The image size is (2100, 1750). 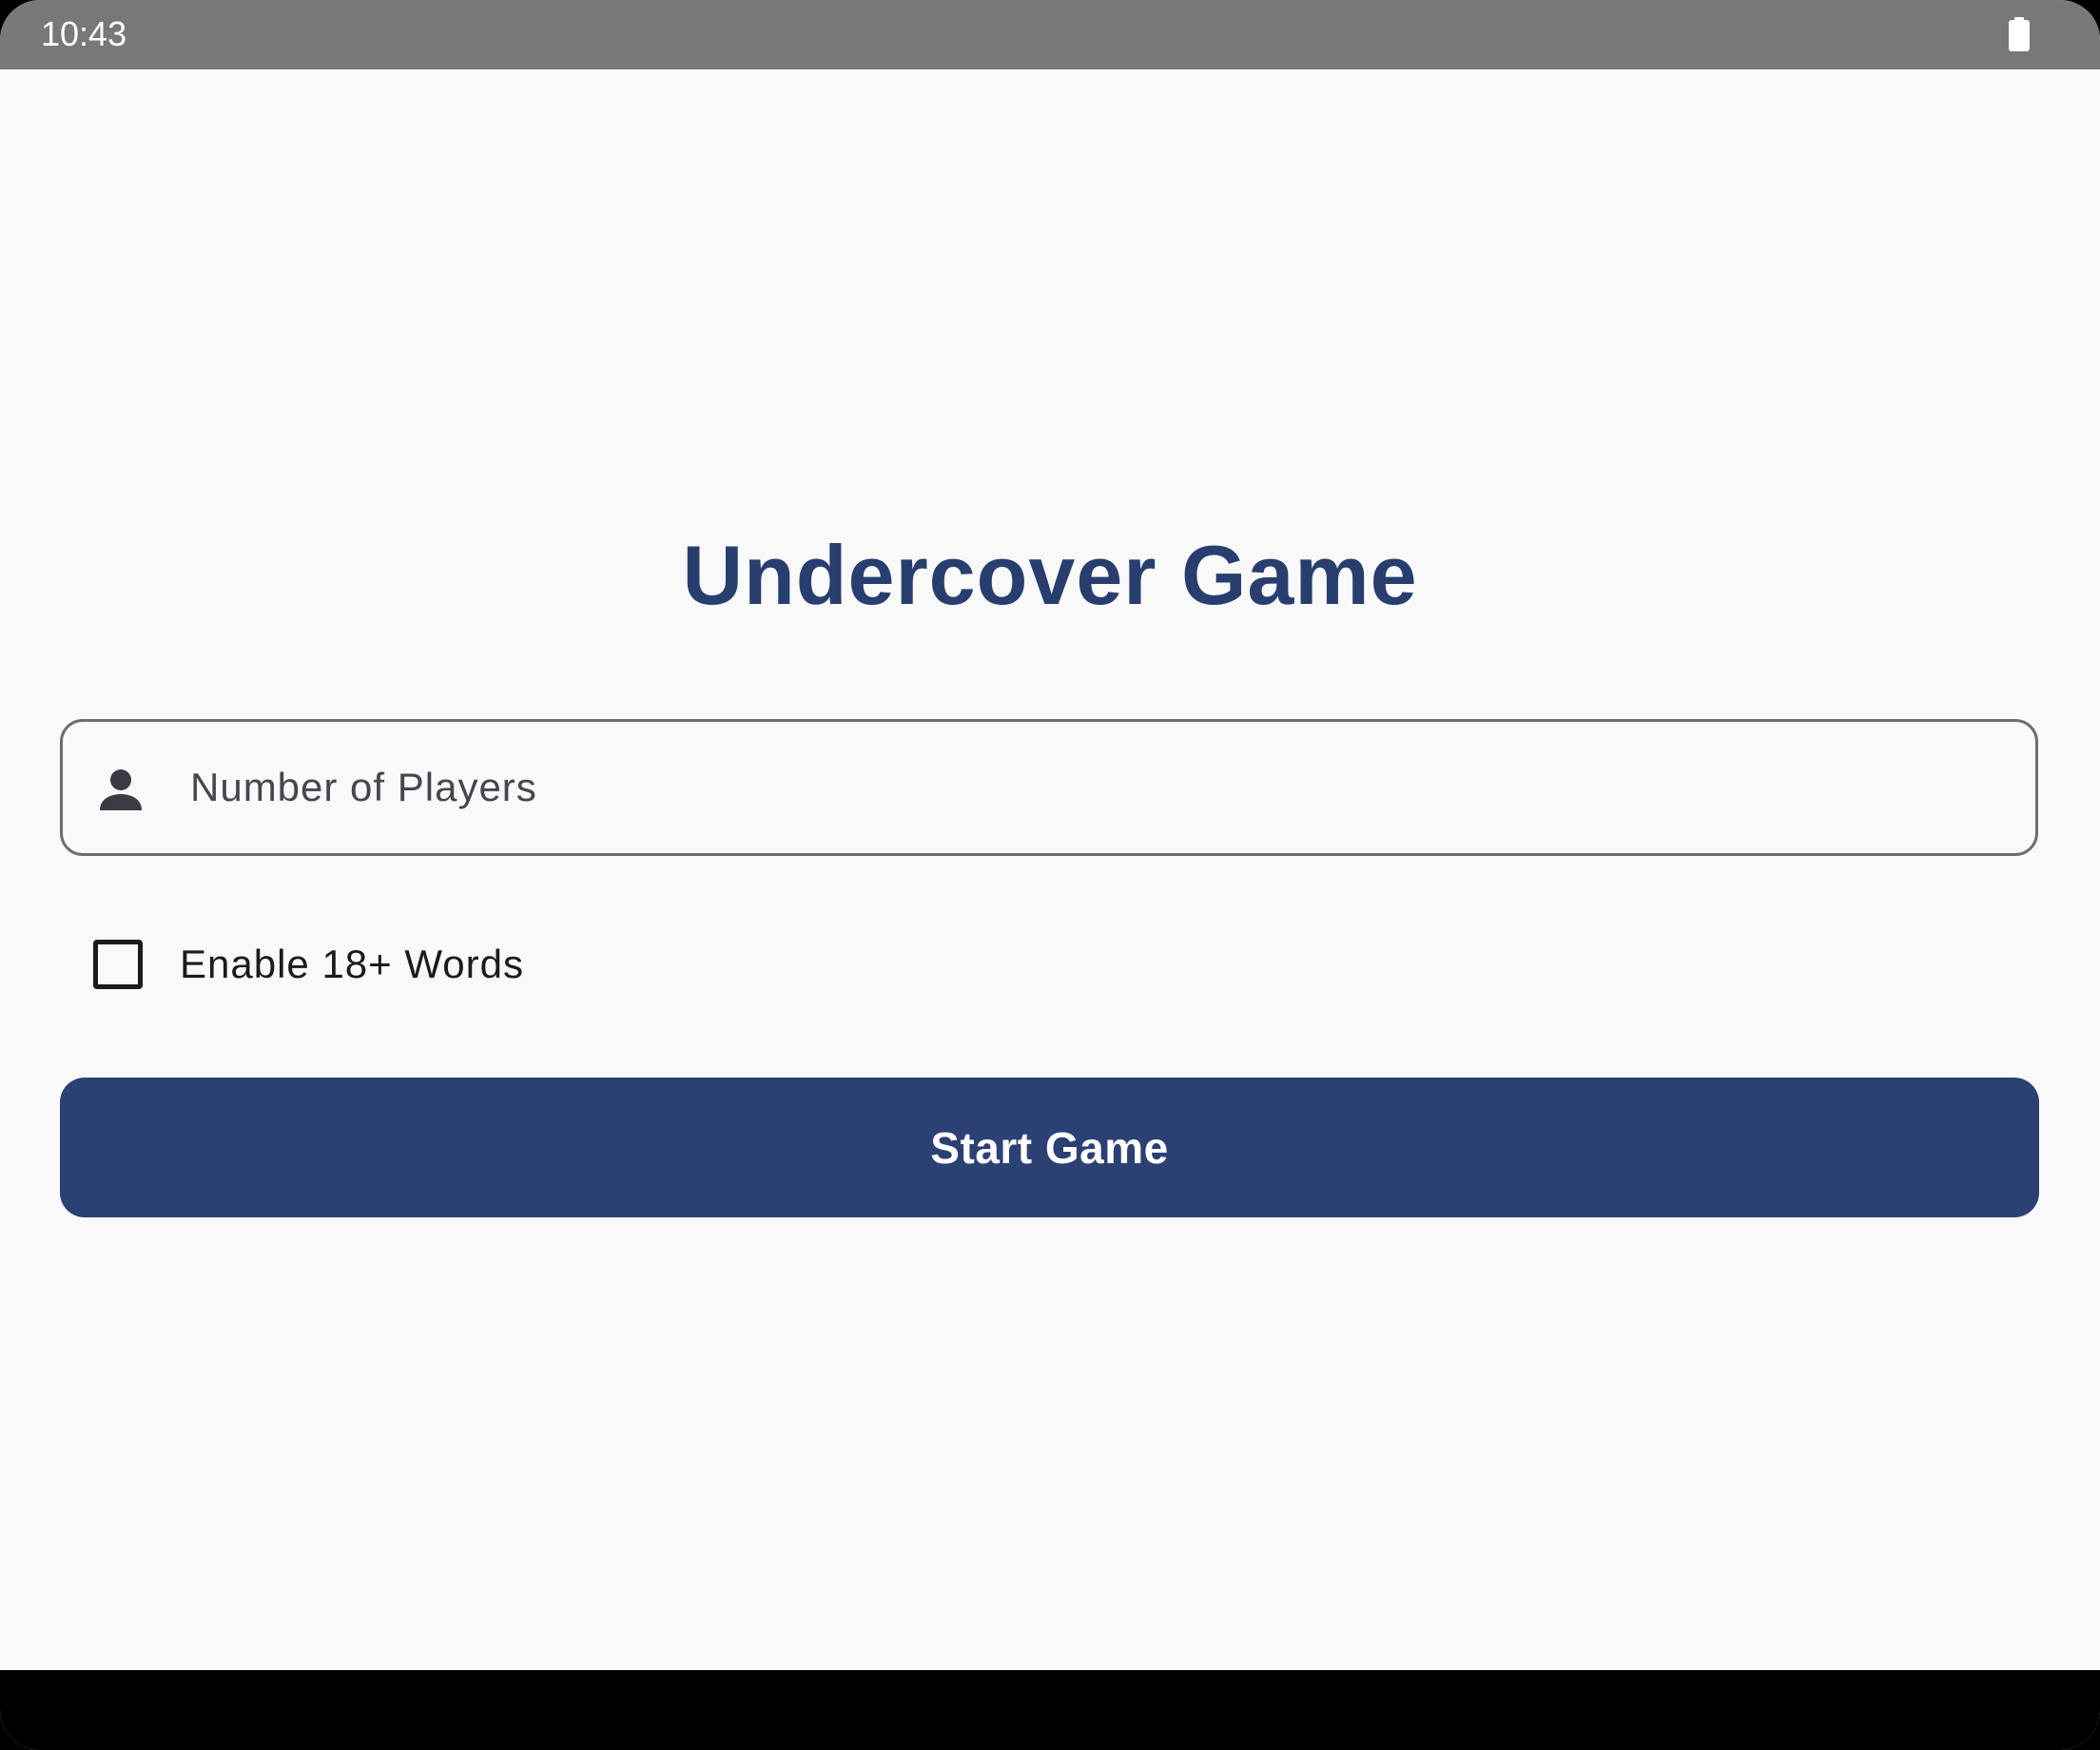 I want to click on battery-full-icon, so click(x=2020, y=34).